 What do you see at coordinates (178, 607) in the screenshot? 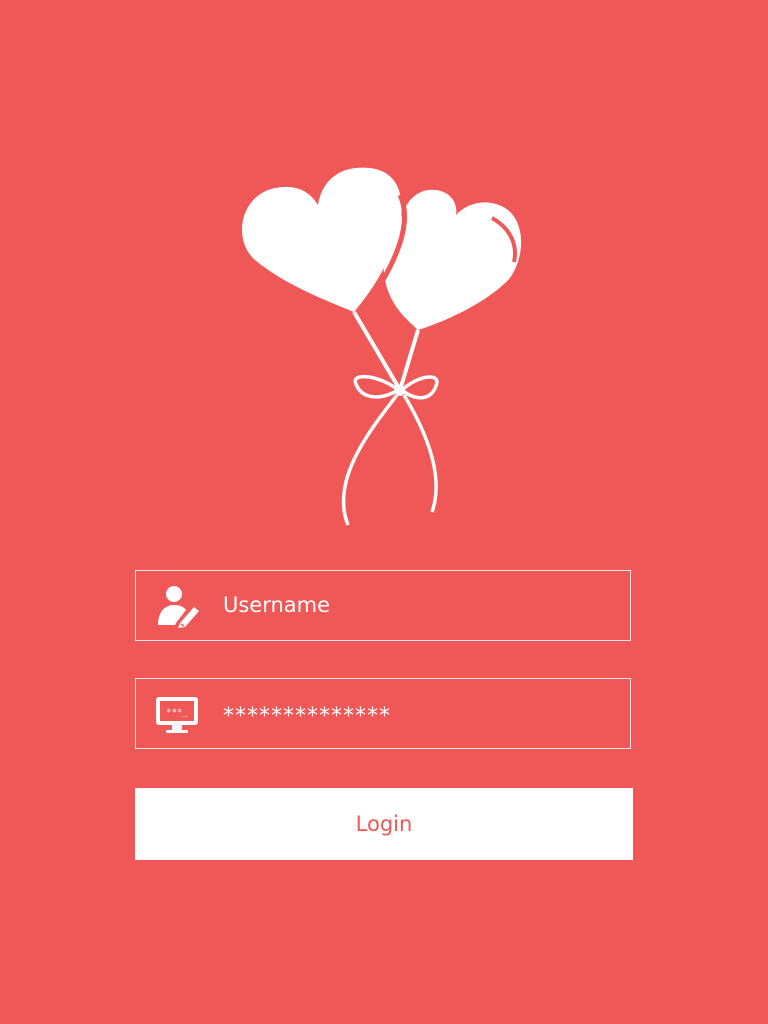
I see `user-edit-icon` at bounding box center [178, 607].